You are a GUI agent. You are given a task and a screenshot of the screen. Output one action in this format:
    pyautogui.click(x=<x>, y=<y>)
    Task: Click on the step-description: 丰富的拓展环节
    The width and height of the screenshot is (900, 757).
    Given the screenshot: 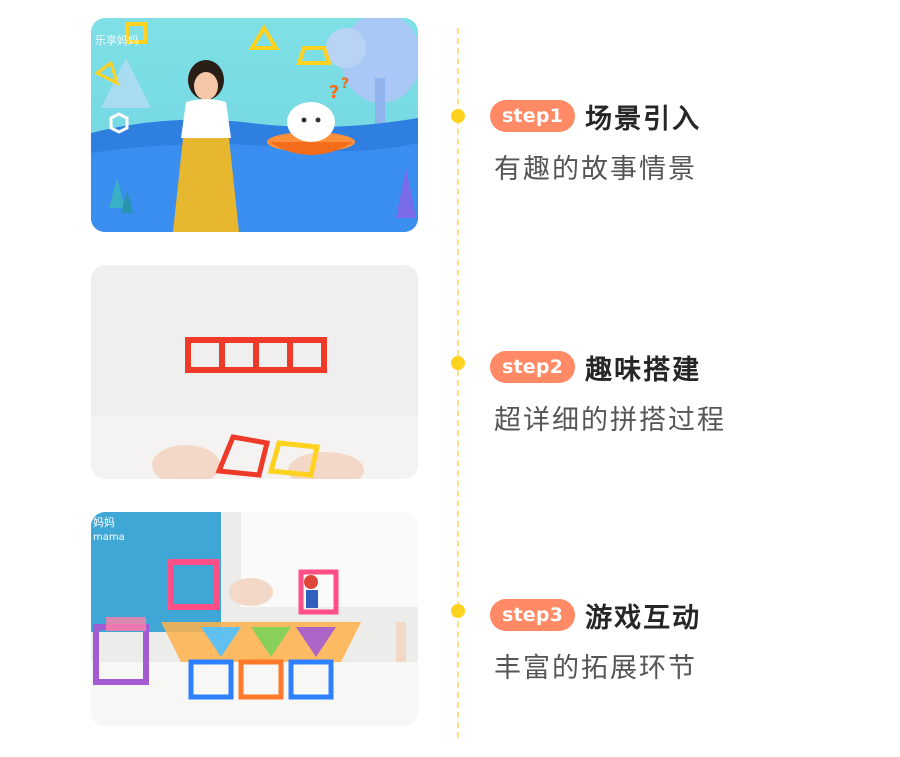 What is the action you would take?
    pyautogui.click(x=595, y=668)
    